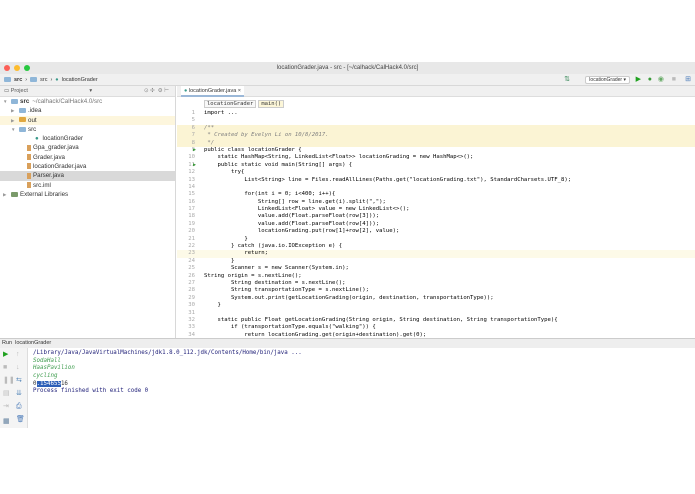 This screenshot has height=494, width=695. I want to click on line-number: 28, so click(191, 290).